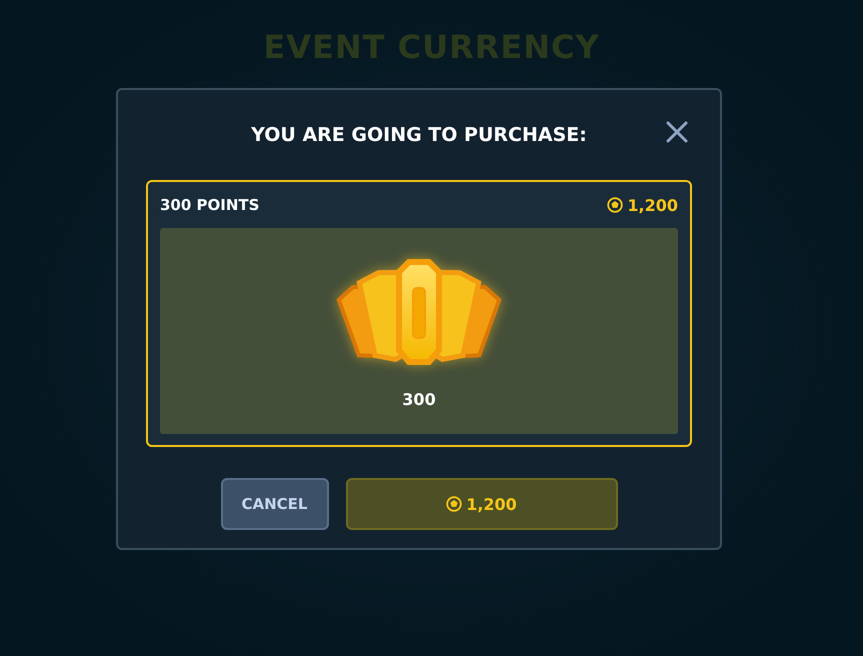 Image resolution: width=863 pixels, height=656 pixels. I want to click on item-price: 1,200, so click(652, 205).